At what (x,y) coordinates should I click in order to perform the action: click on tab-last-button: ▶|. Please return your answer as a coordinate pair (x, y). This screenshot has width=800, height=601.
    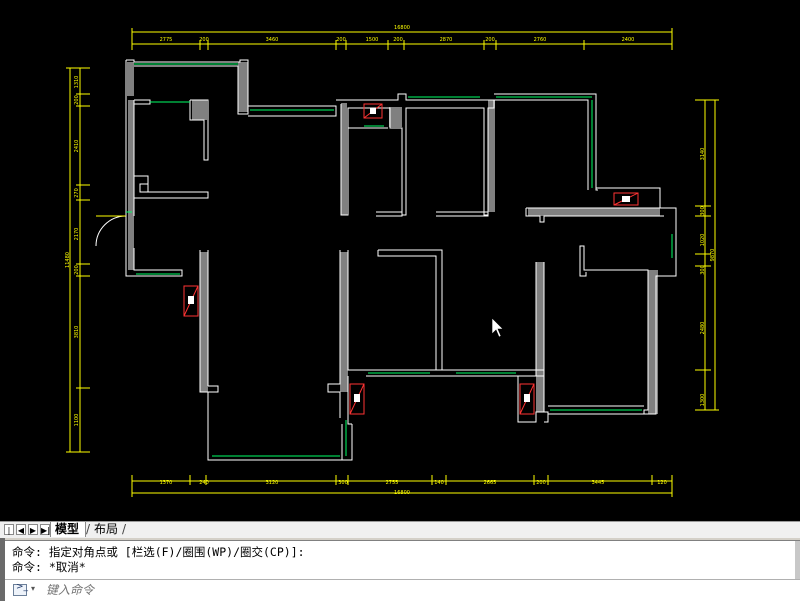
    Looking at the image, I should click on (45, 529).